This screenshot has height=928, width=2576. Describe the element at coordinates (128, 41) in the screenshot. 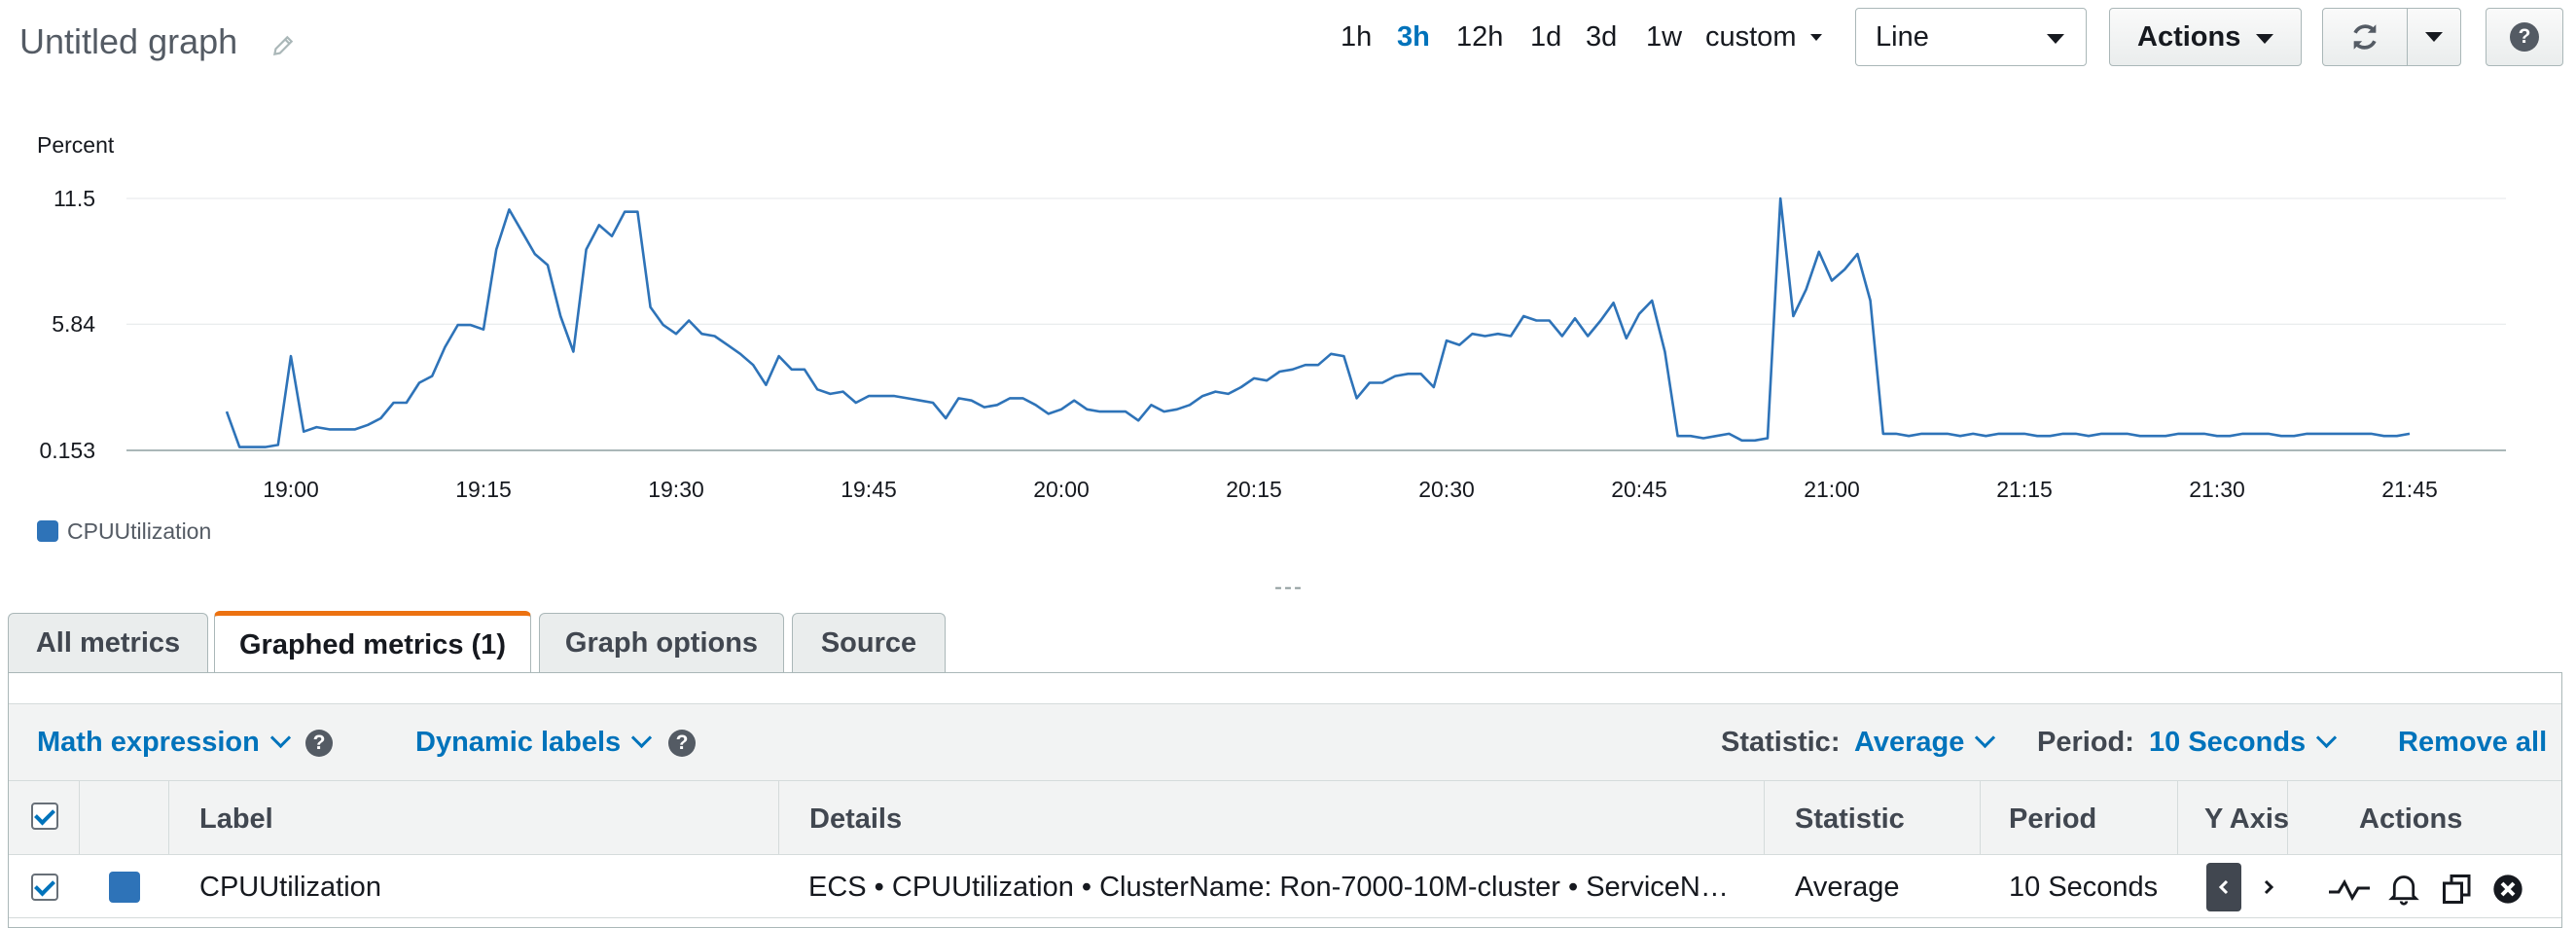

I see `graph-title: Untitled graph` at that location.